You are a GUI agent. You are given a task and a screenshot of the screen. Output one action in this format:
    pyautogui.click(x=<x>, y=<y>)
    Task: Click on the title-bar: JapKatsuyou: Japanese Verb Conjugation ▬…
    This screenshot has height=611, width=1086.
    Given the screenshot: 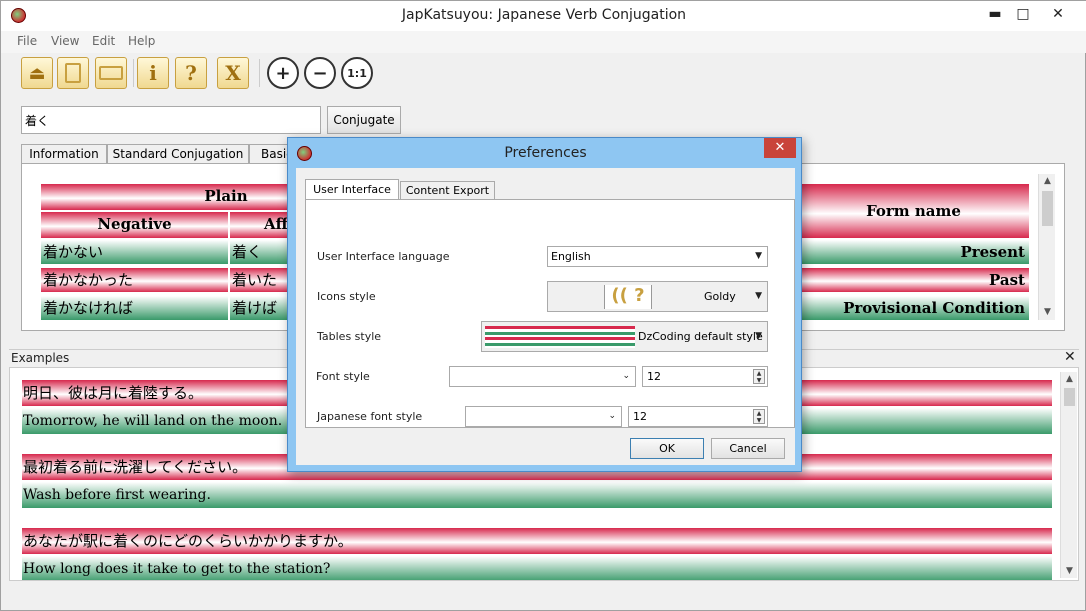 What is the action you would take?
    pyautogui.click(x=543, y=16)
    